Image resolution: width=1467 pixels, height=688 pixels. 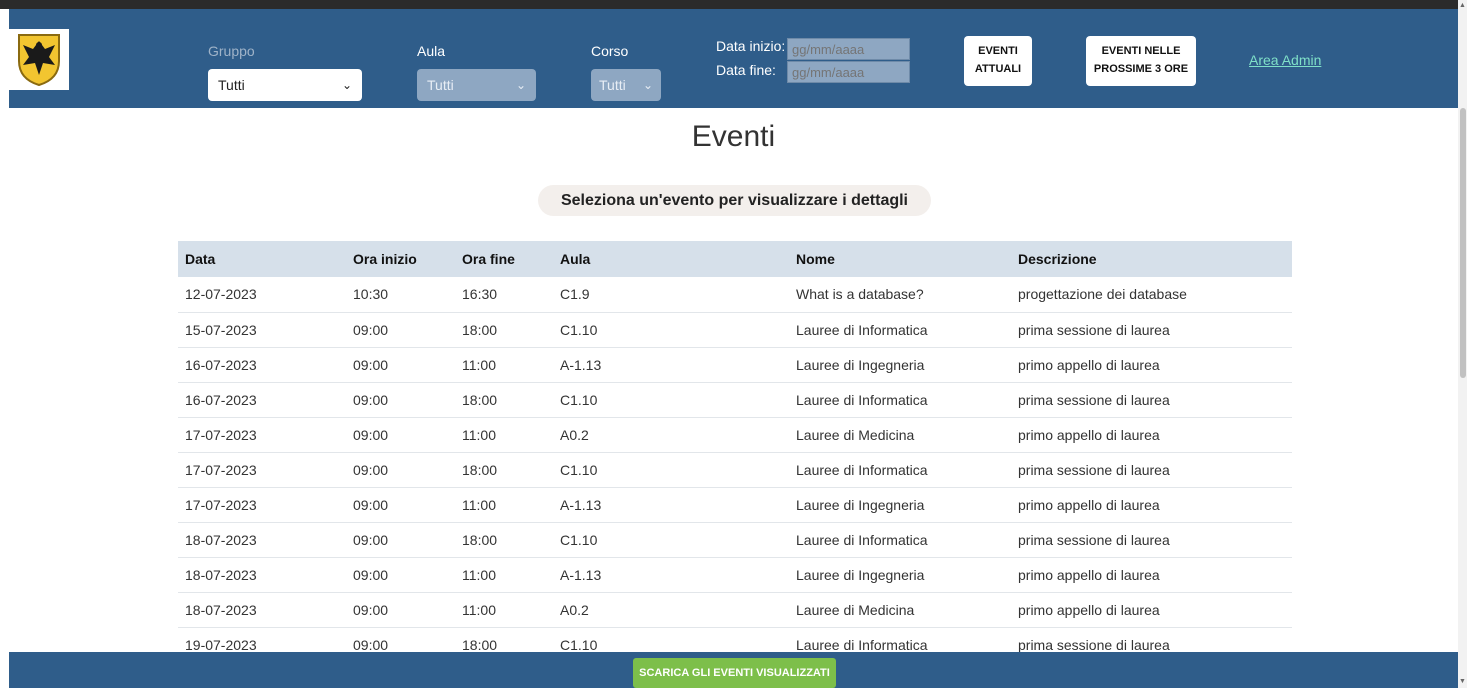 I want to click on corso-value: Tutti, so click(x=612, y=85).